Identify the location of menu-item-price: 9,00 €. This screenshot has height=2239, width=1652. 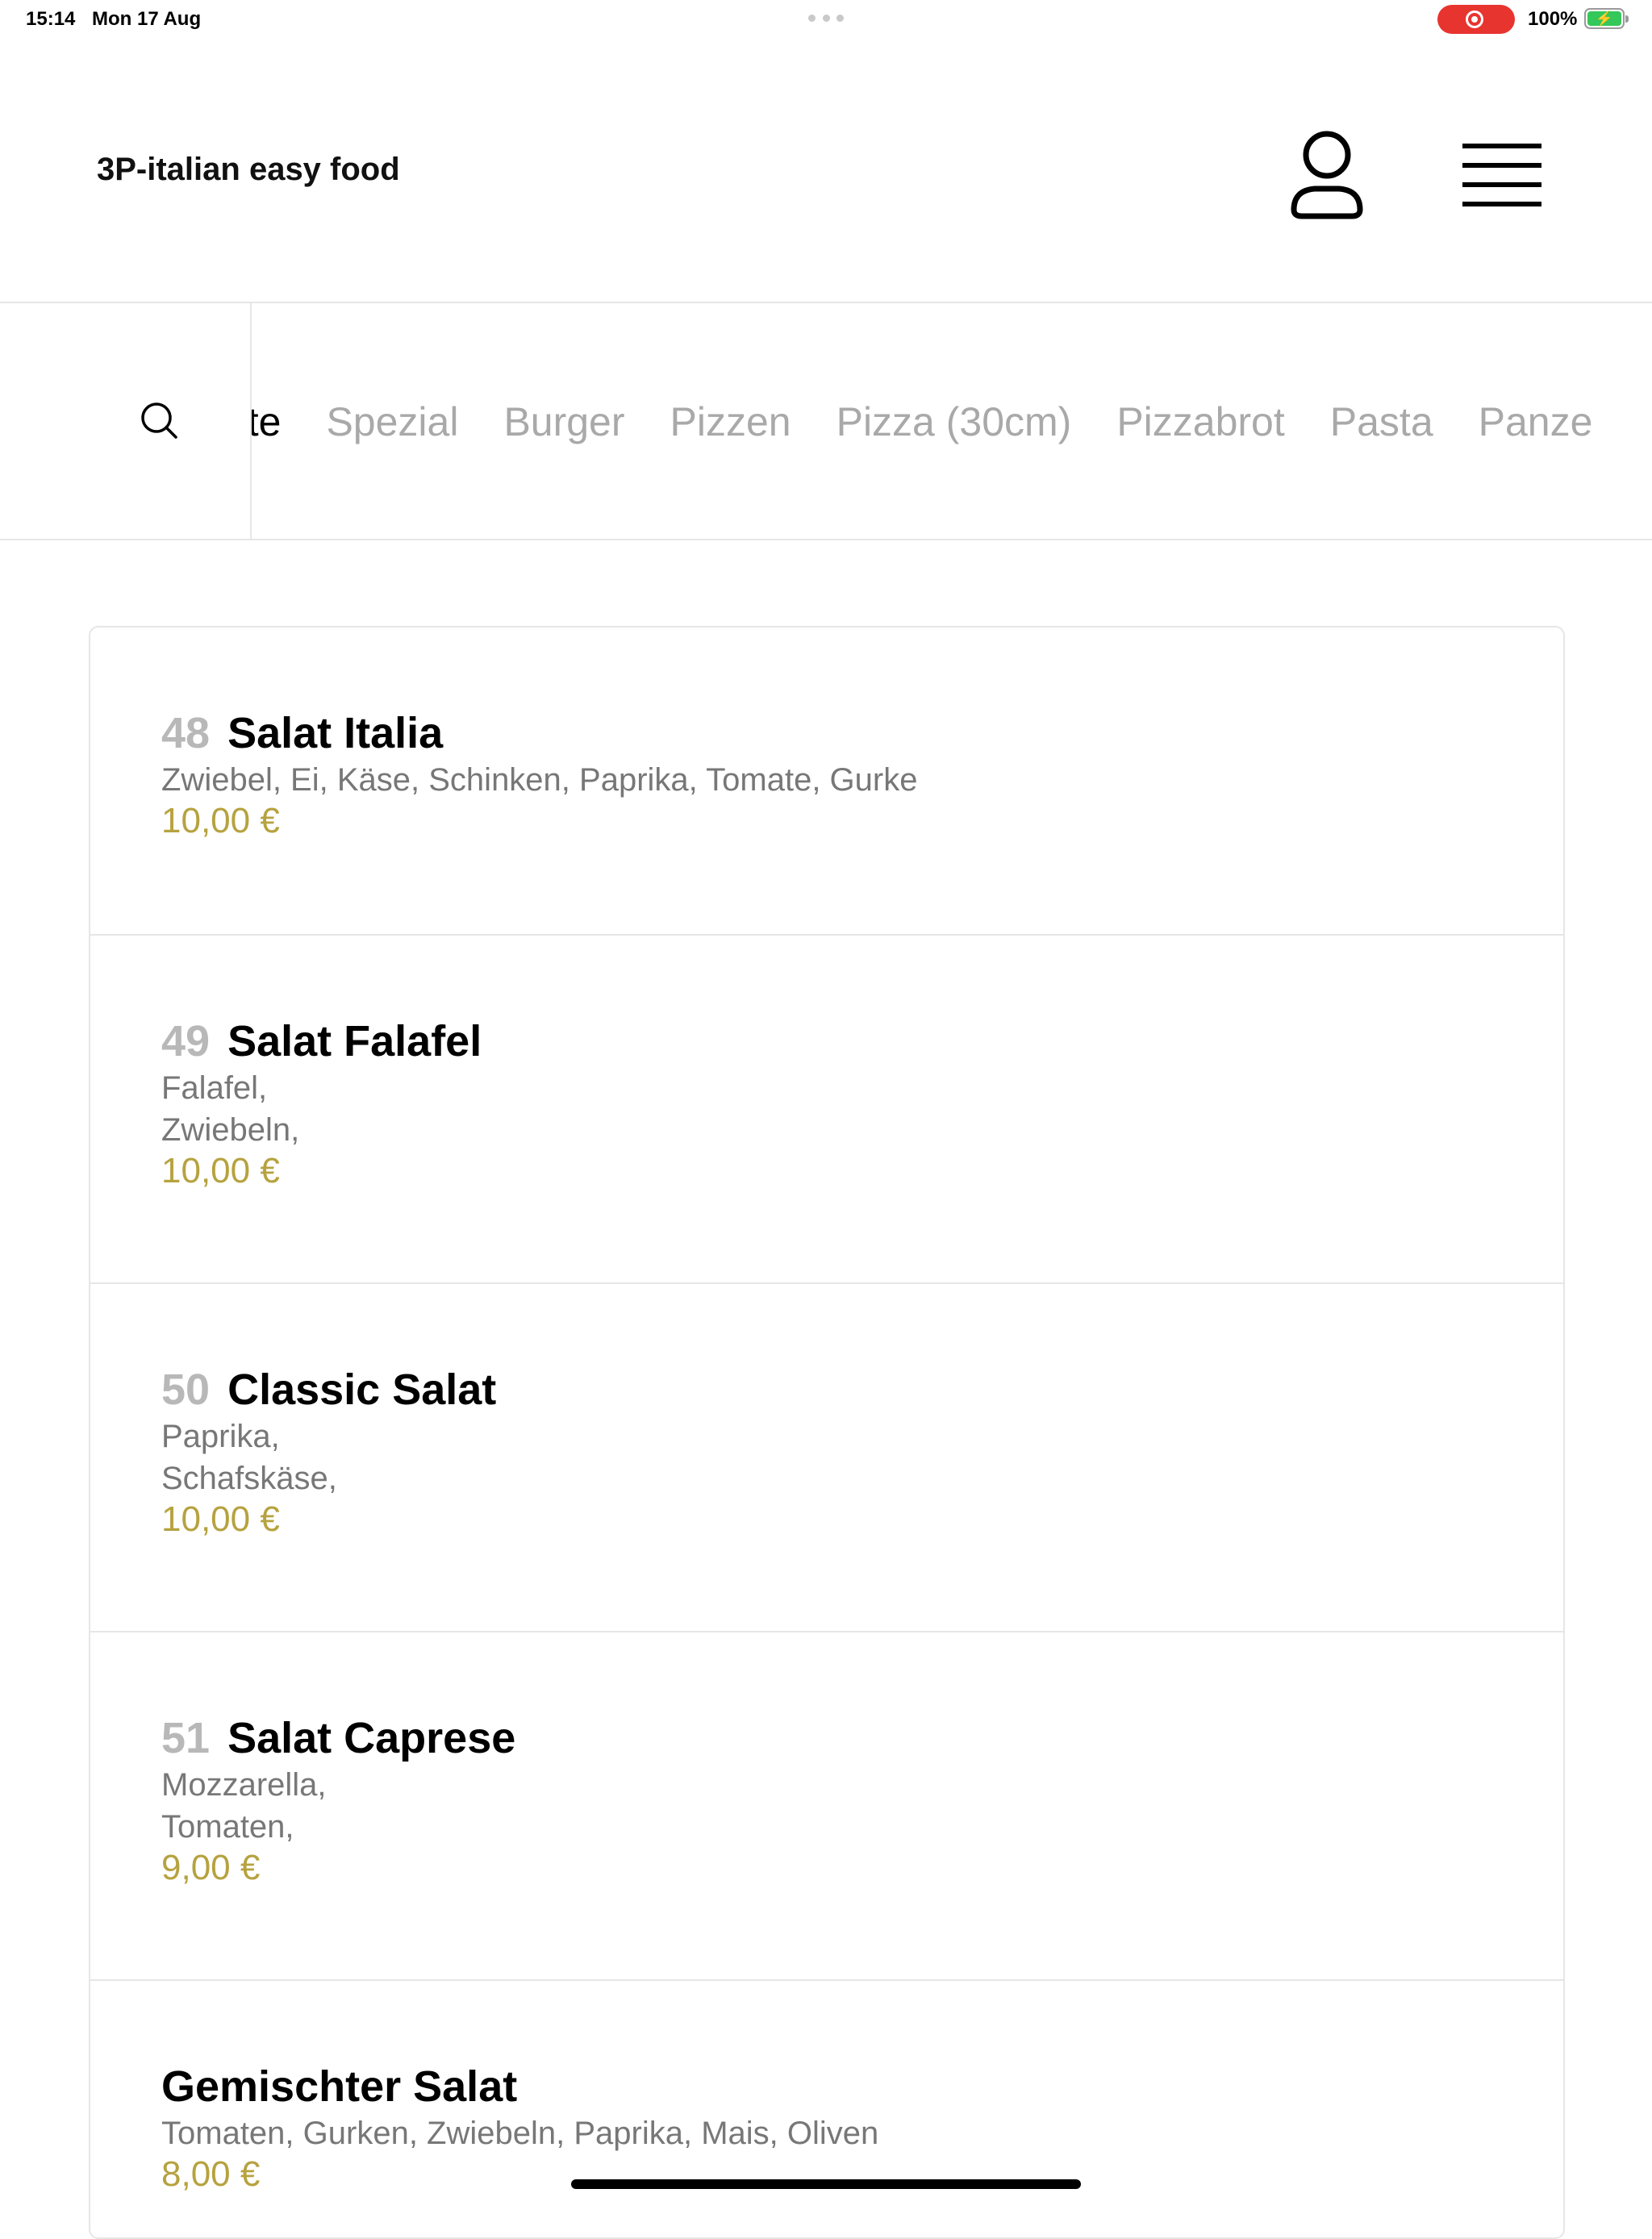
(211, 1867).